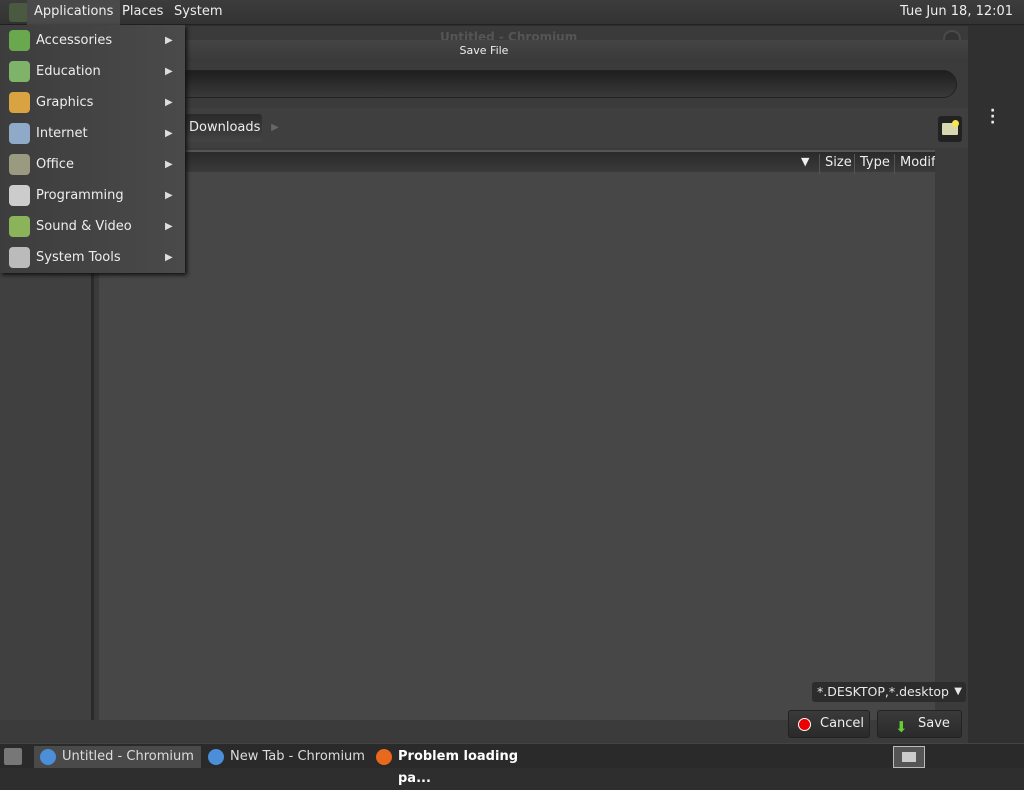 The width and height of the screenshot is (1024, 790). Describe the element at coordinates (955, 123) in the screenshot. I see `sparkle-icon` at that location.